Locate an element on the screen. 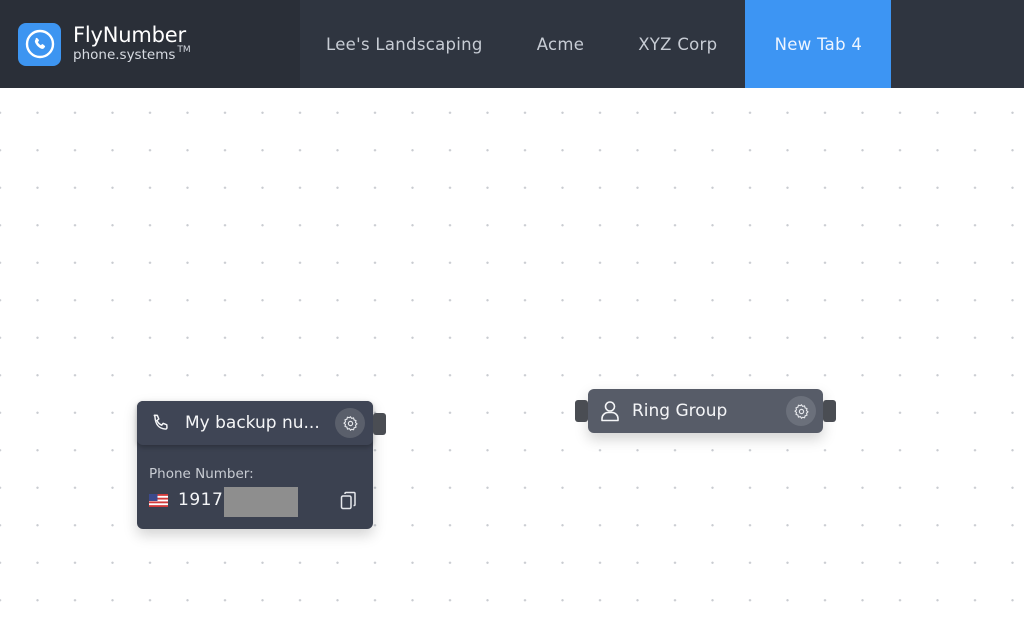  tab-xyz-corp: XYZ Corp is located at coordinates (677, 44).